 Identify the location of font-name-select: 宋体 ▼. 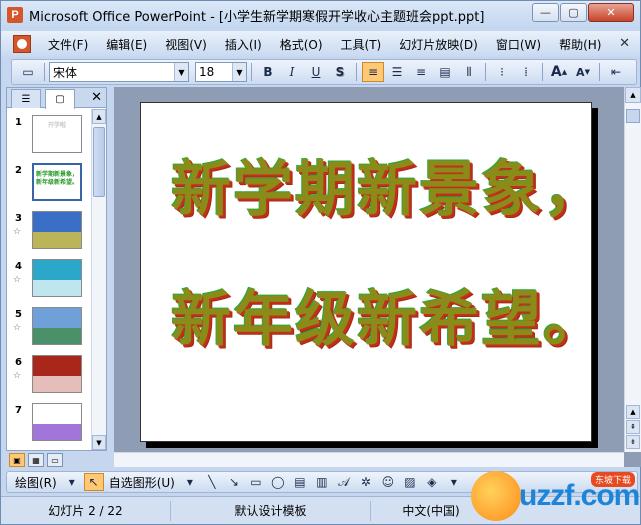
(119, 72).